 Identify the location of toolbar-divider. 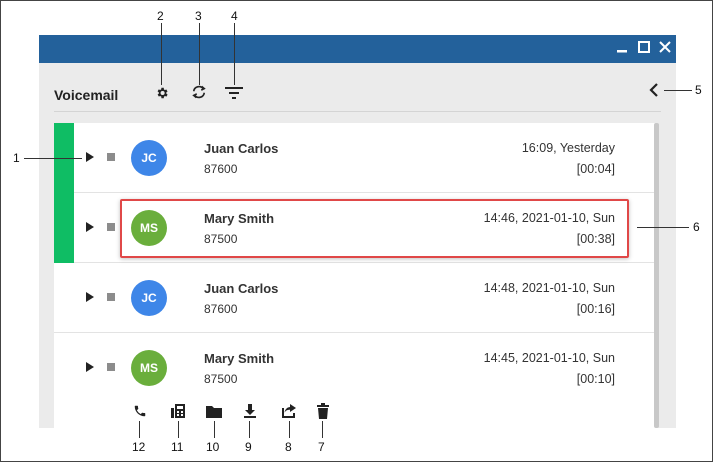
(357, 111).